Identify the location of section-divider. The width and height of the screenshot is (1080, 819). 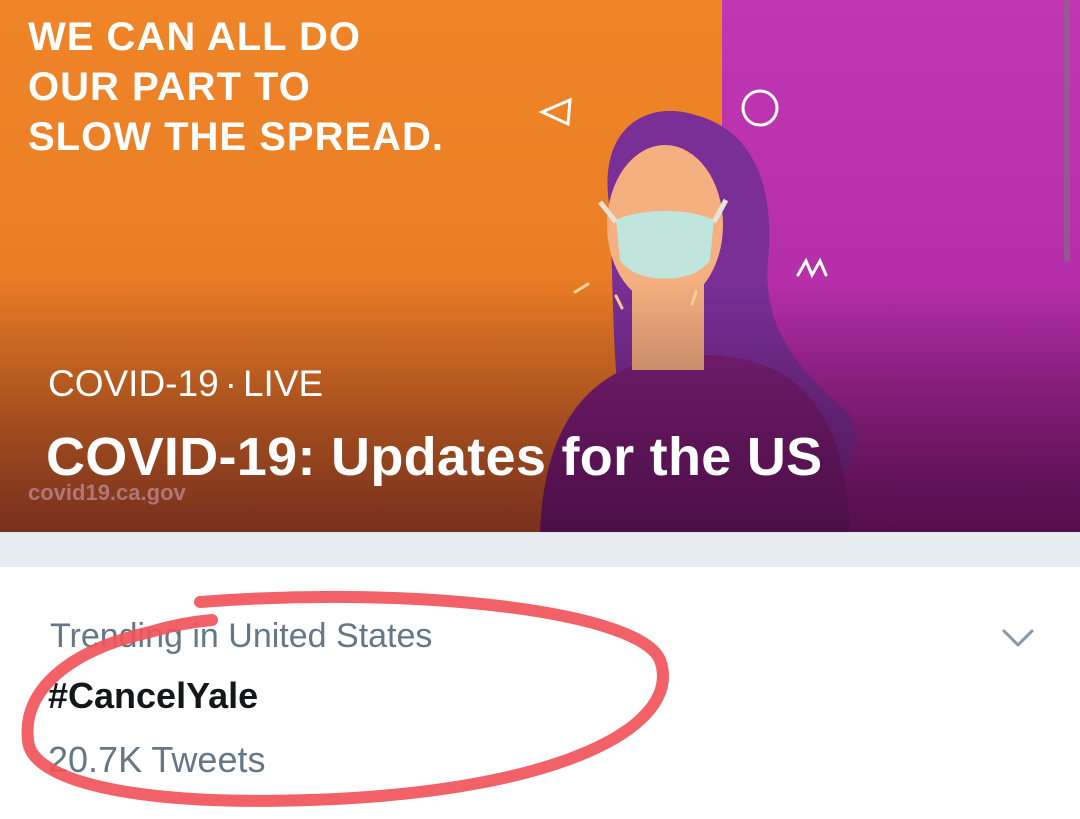
(540, 550).